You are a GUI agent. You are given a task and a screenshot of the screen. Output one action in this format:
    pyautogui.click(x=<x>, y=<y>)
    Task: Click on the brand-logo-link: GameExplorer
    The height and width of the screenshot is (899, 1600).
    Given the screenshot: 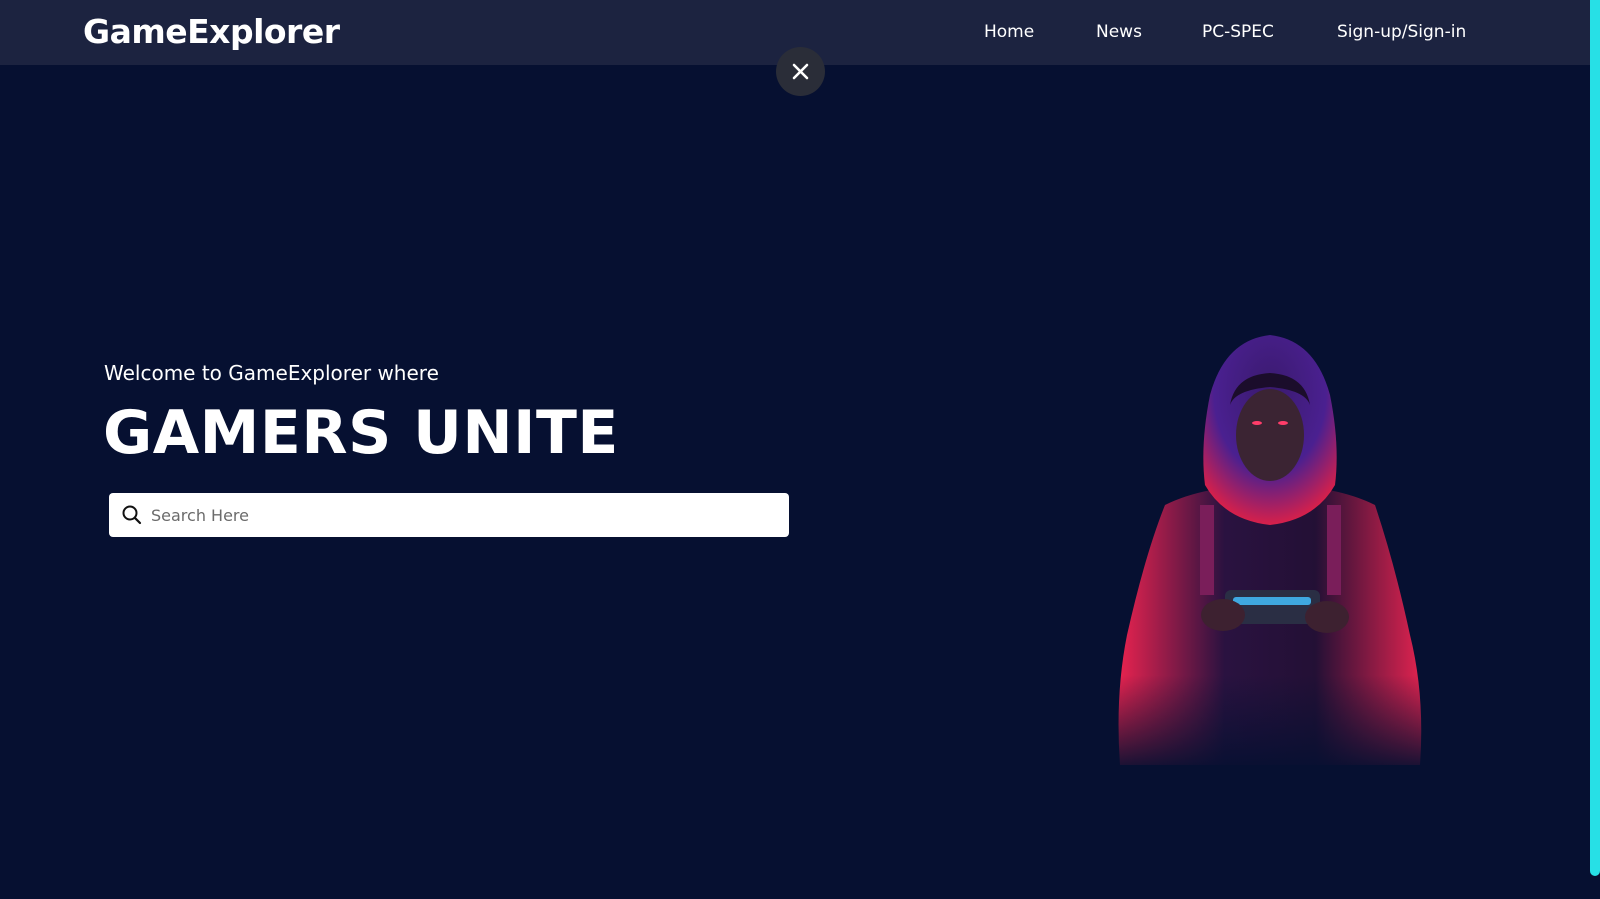 What is the action you would take?
    pyautogui.click(x=211, y=32)
    